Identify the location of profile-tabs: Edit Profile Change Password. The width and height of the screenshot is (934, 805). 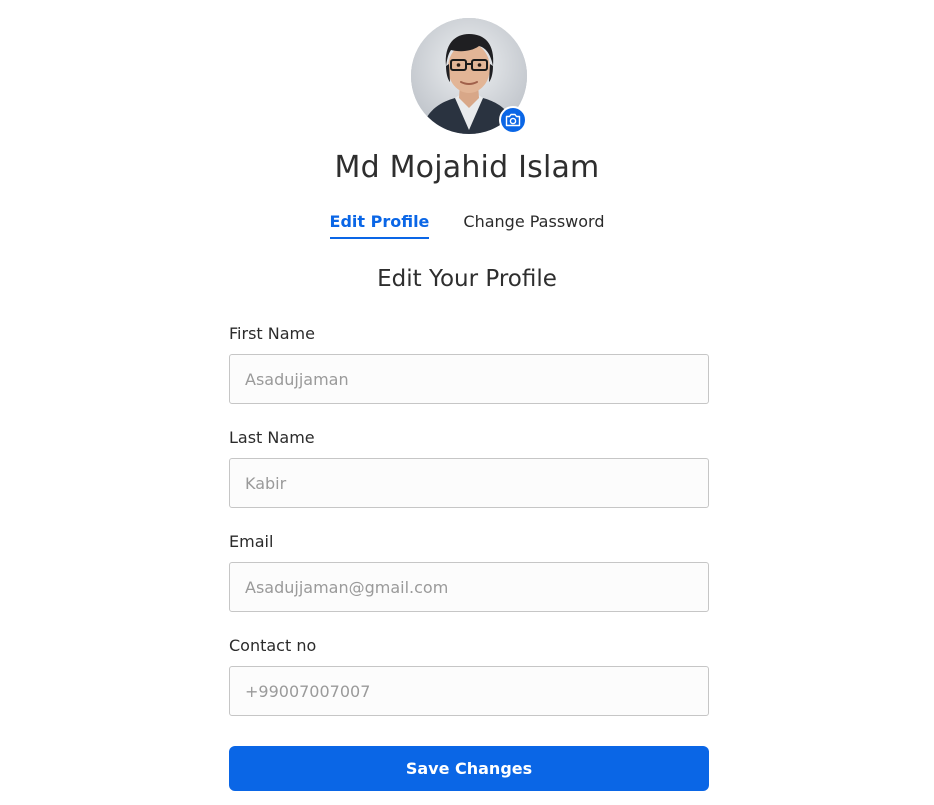
(467, 225).